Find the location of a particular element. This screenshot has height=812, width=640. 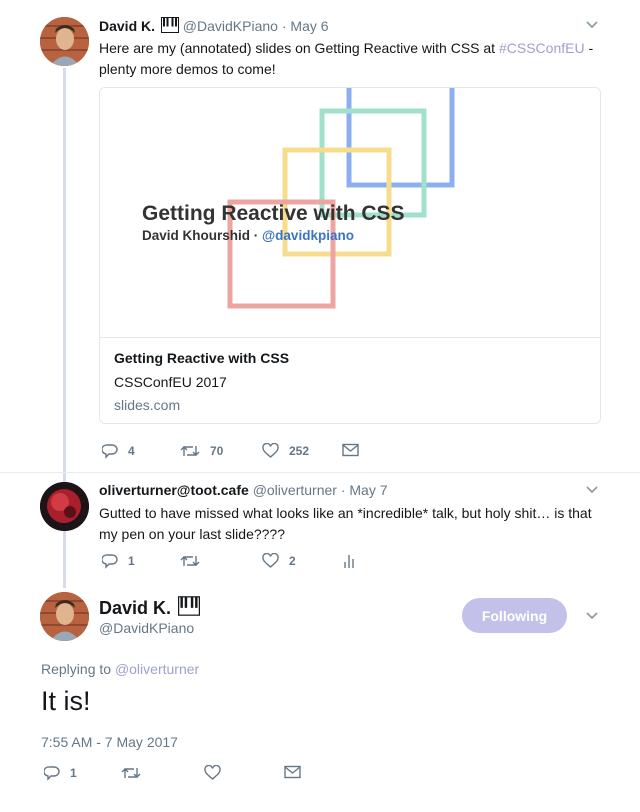

mention-link: @oliverturner is located at coordinates (157, 669).